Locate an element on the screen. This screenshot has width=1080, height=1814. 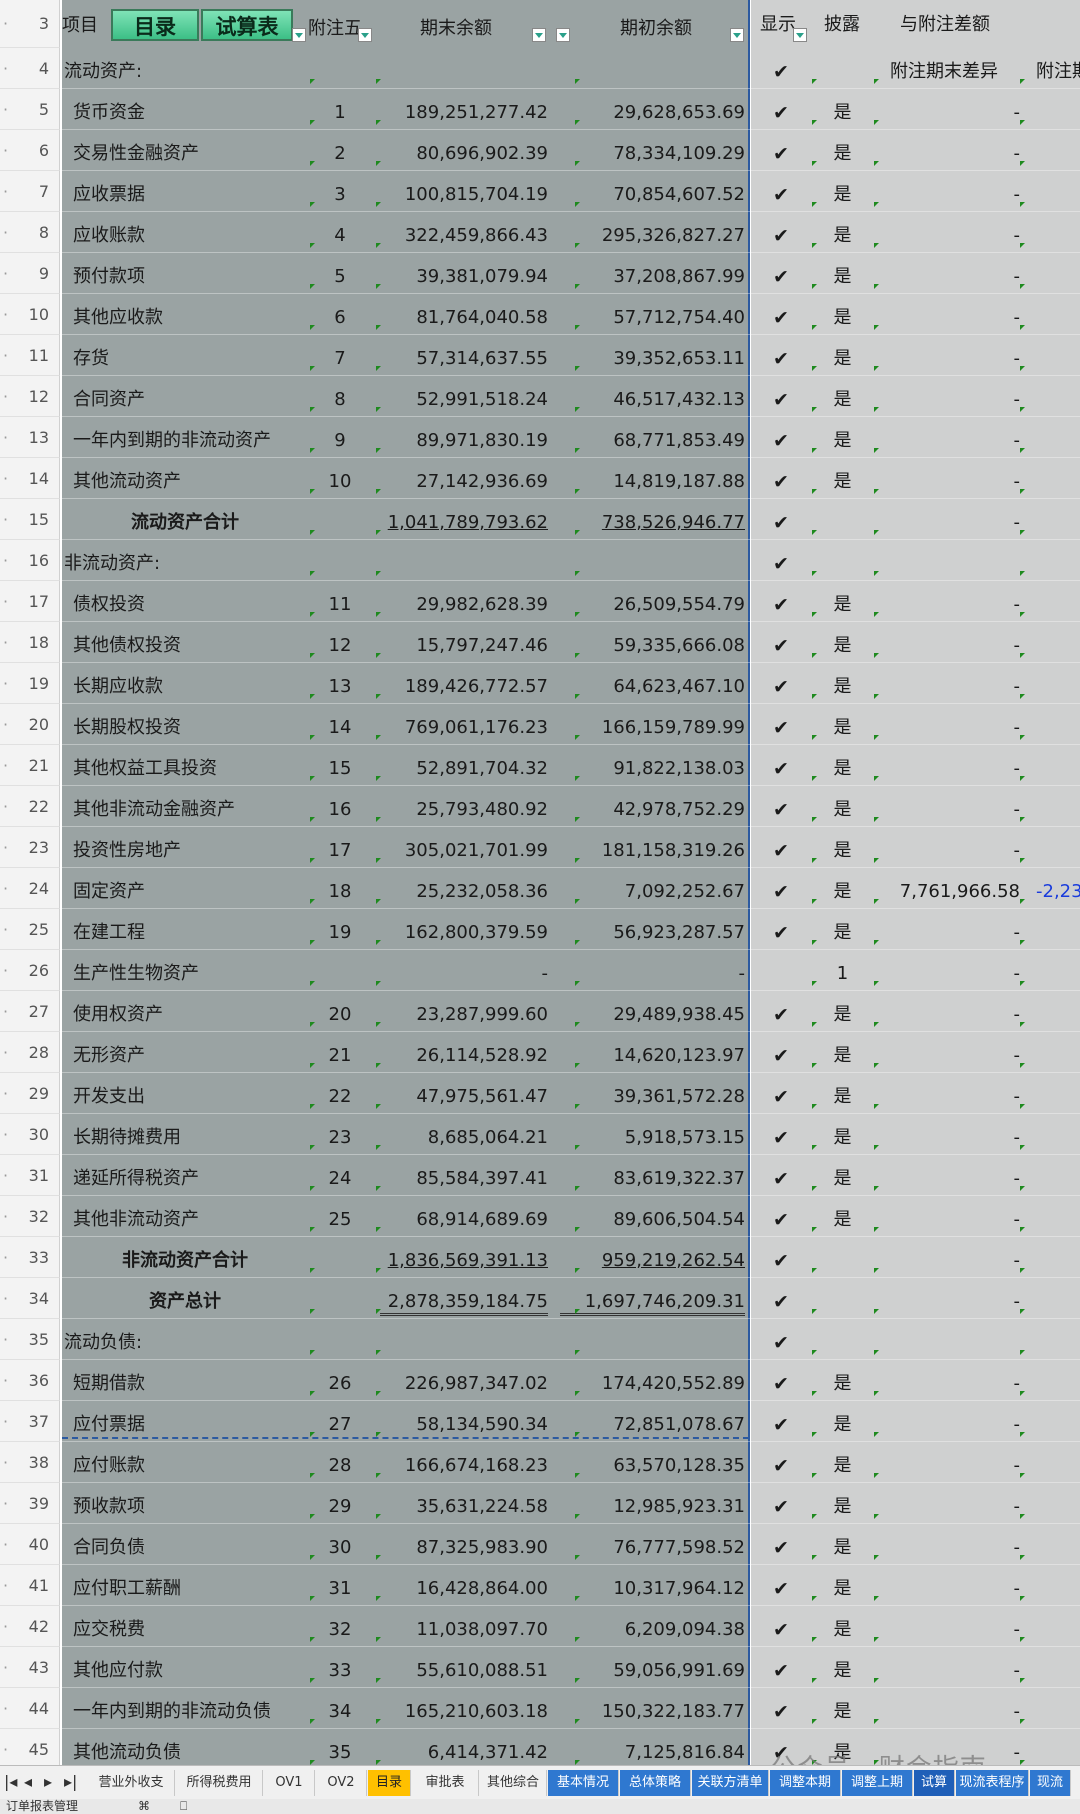
table-row: 18其他债权投资1215,797,247.4659,335,666.08✔是- is located at coordinates (540, 642).